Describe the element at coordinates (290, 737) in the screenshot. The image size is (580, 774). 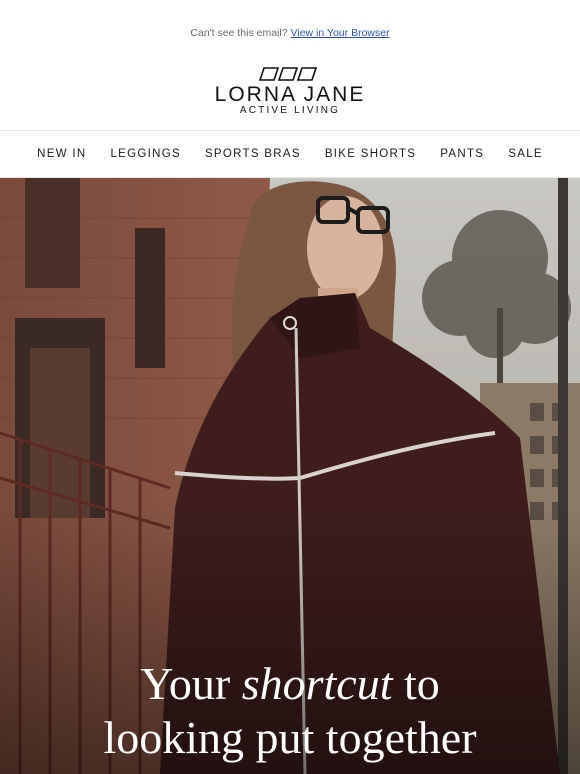
I see `hero-headline-line2: looking put together` at that location.